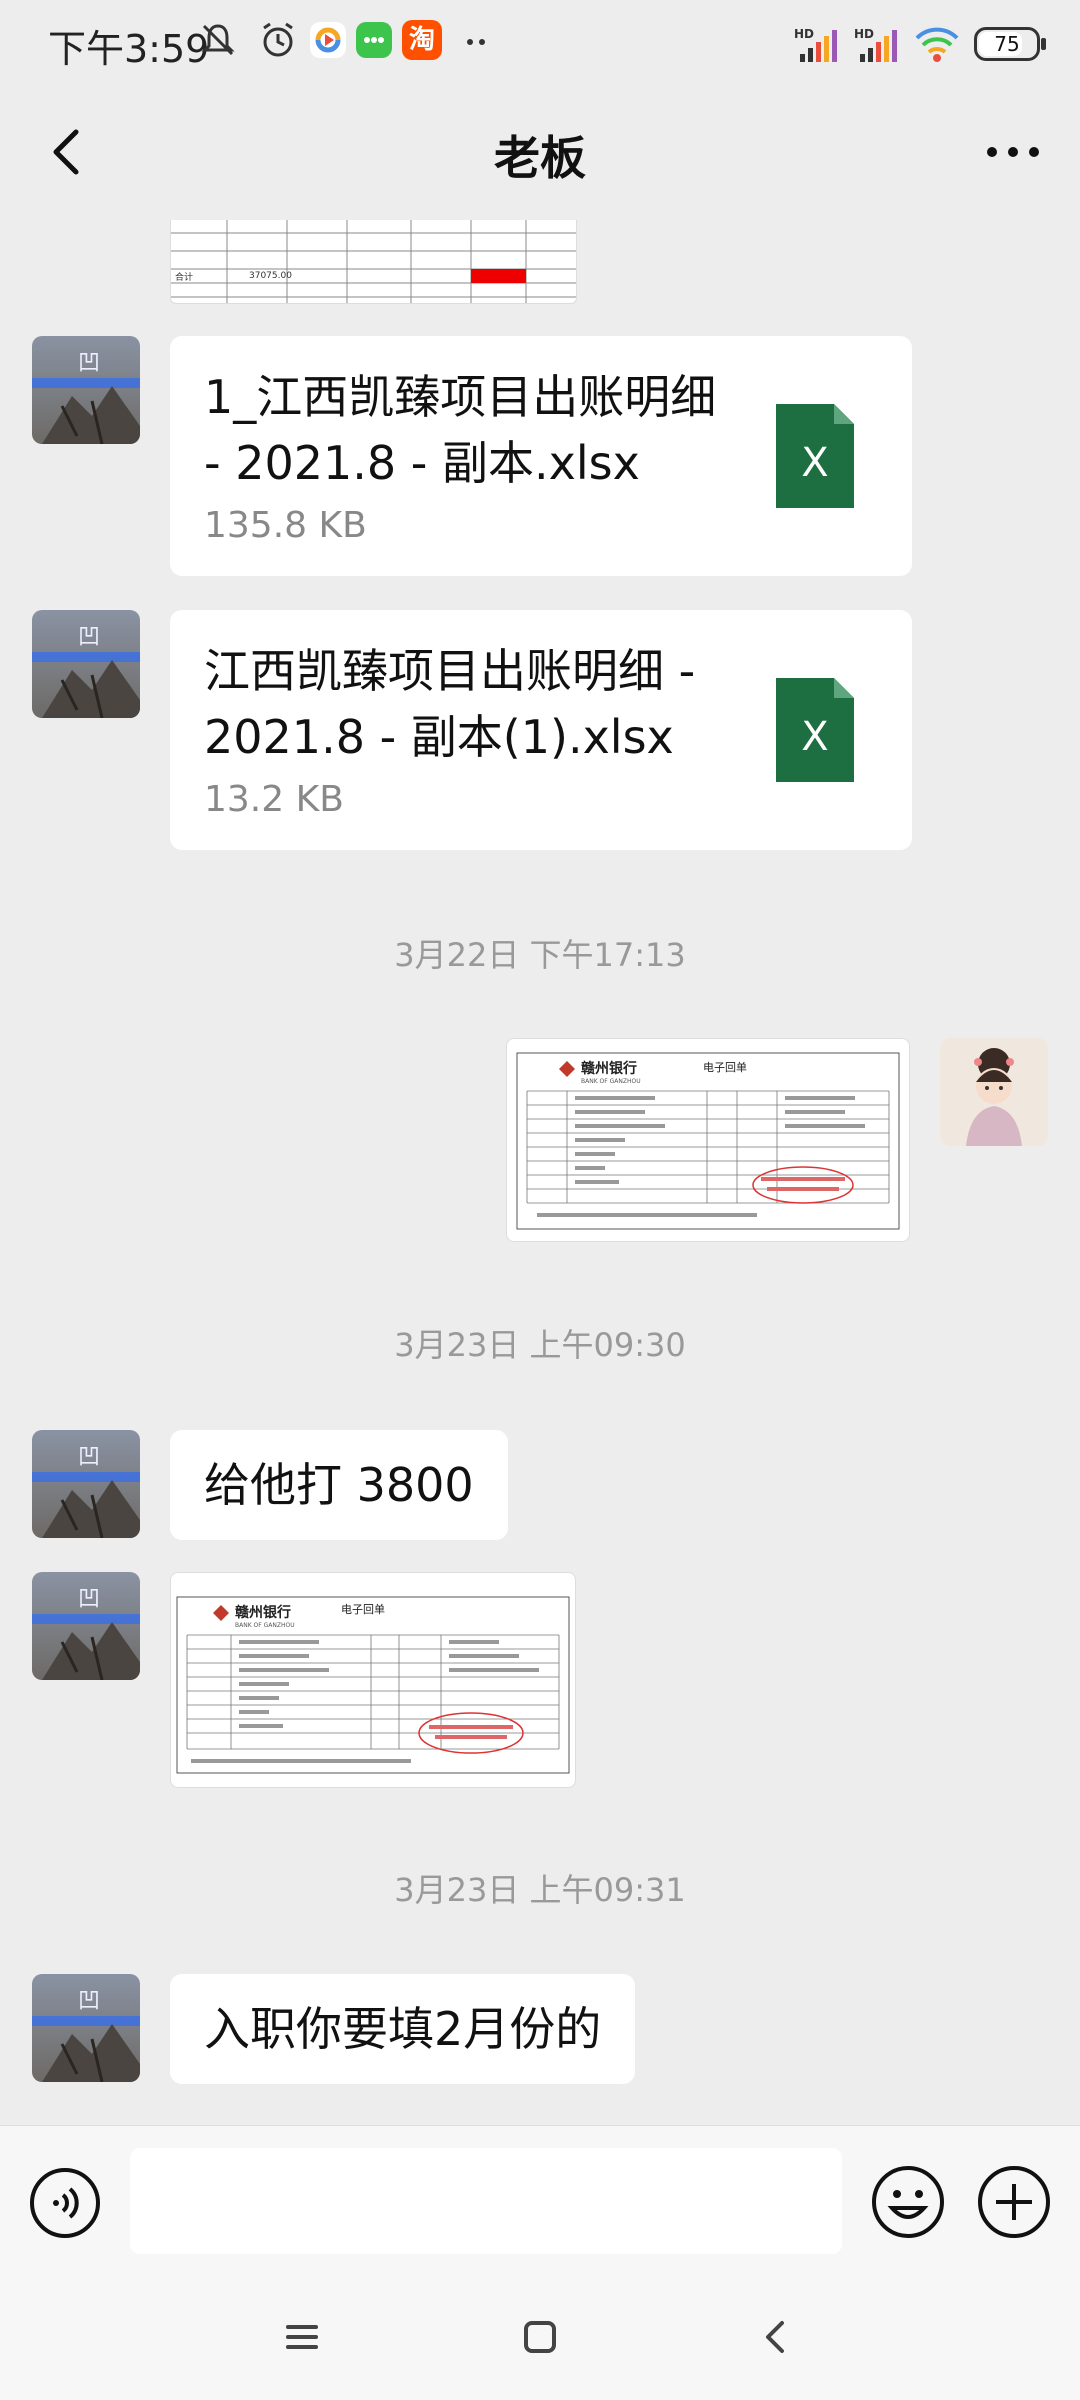 This screenshot has height=2400, width=1080. Describe the element at coordinates (1007, 44) in the screenshot. I see `battery-level: 75` at that location.